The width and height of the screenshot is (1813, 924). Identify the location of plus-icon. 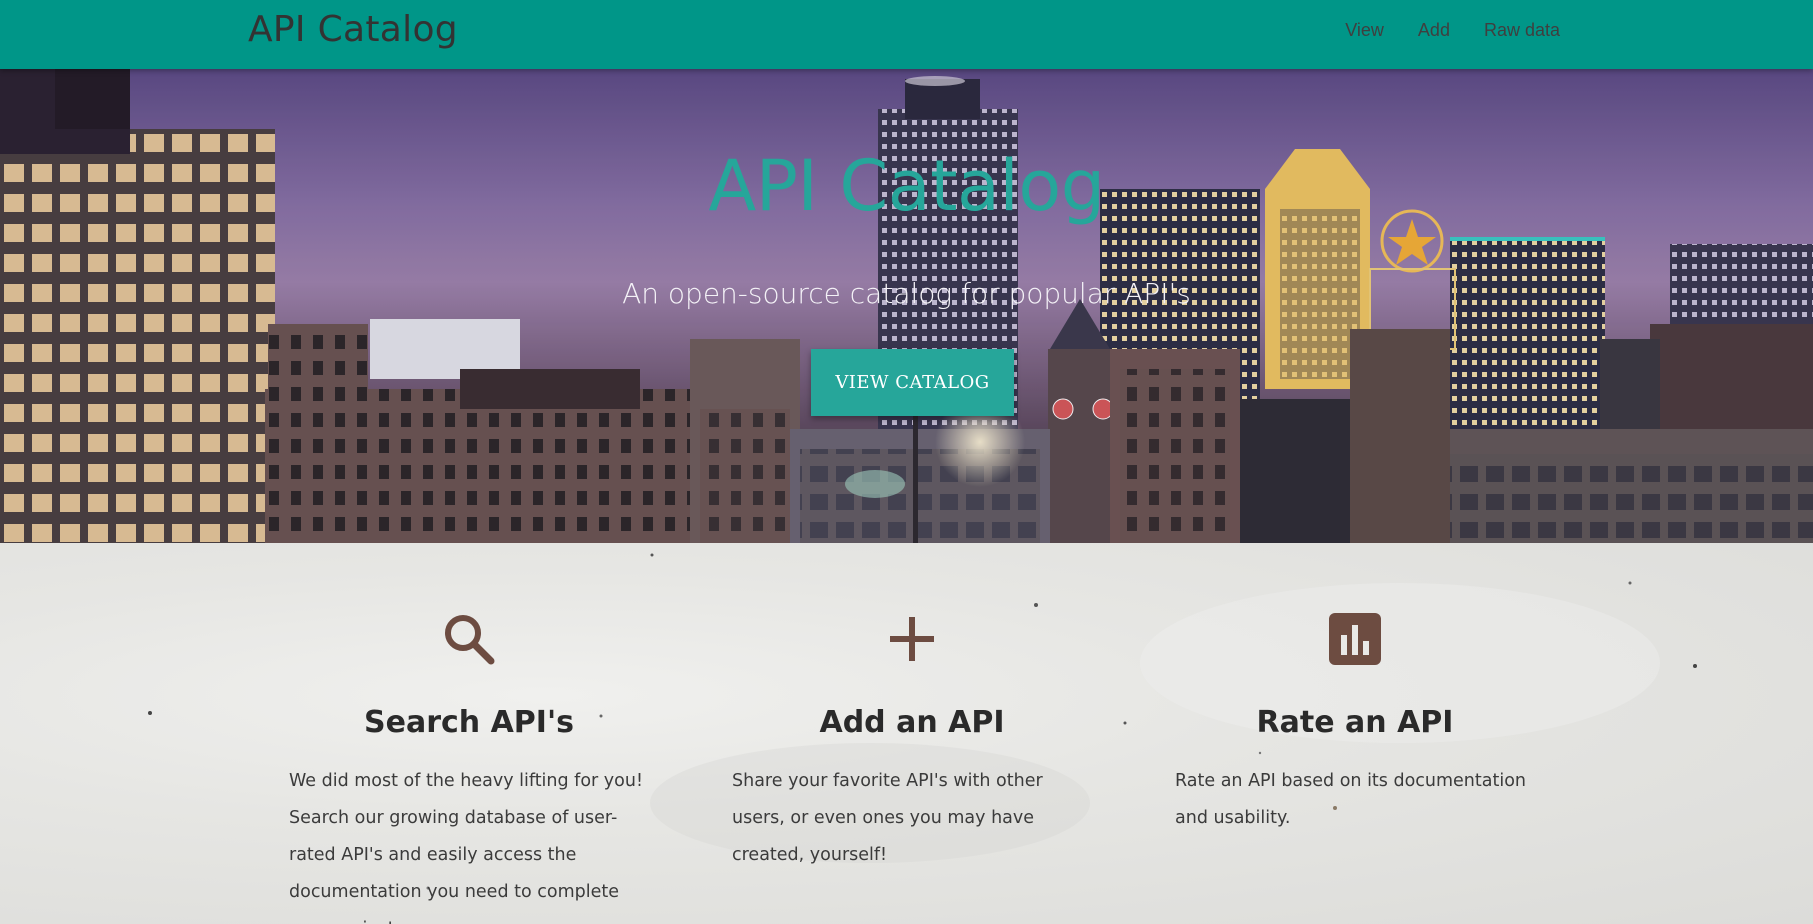
(912, 639).